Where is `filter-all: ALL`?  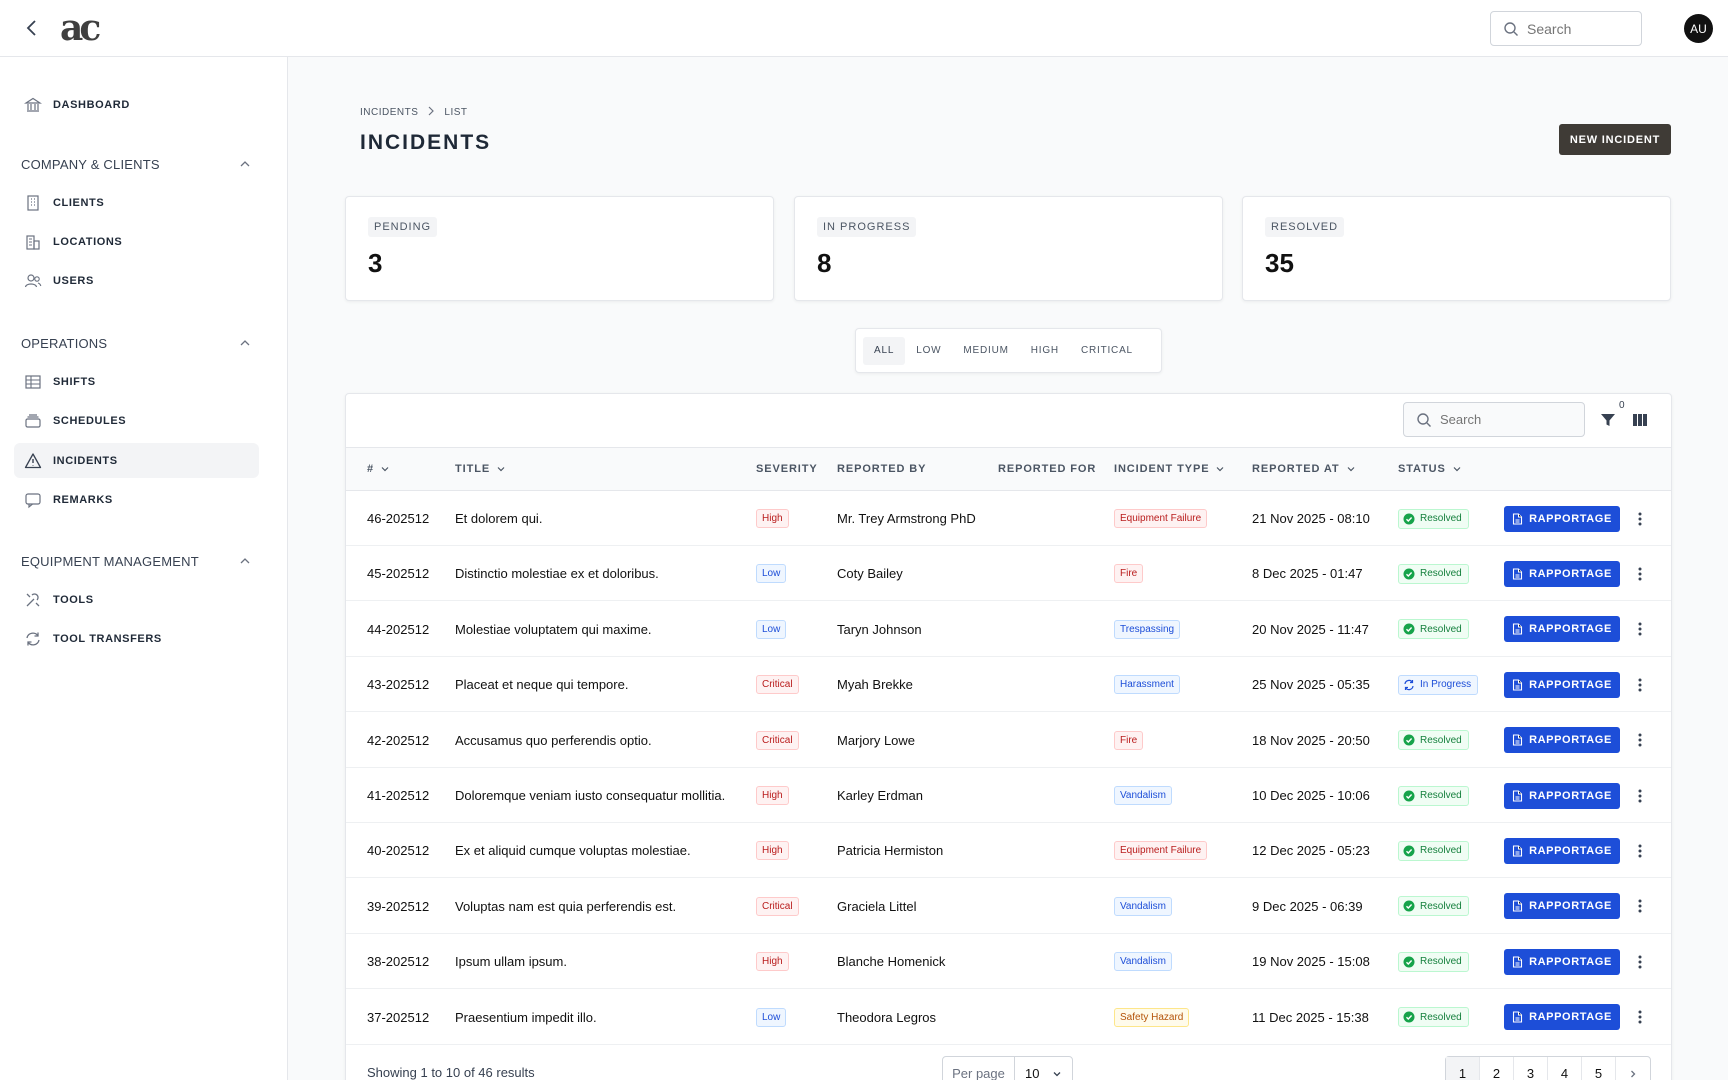 filter-all: ALL is located at coordinates (884, 350).